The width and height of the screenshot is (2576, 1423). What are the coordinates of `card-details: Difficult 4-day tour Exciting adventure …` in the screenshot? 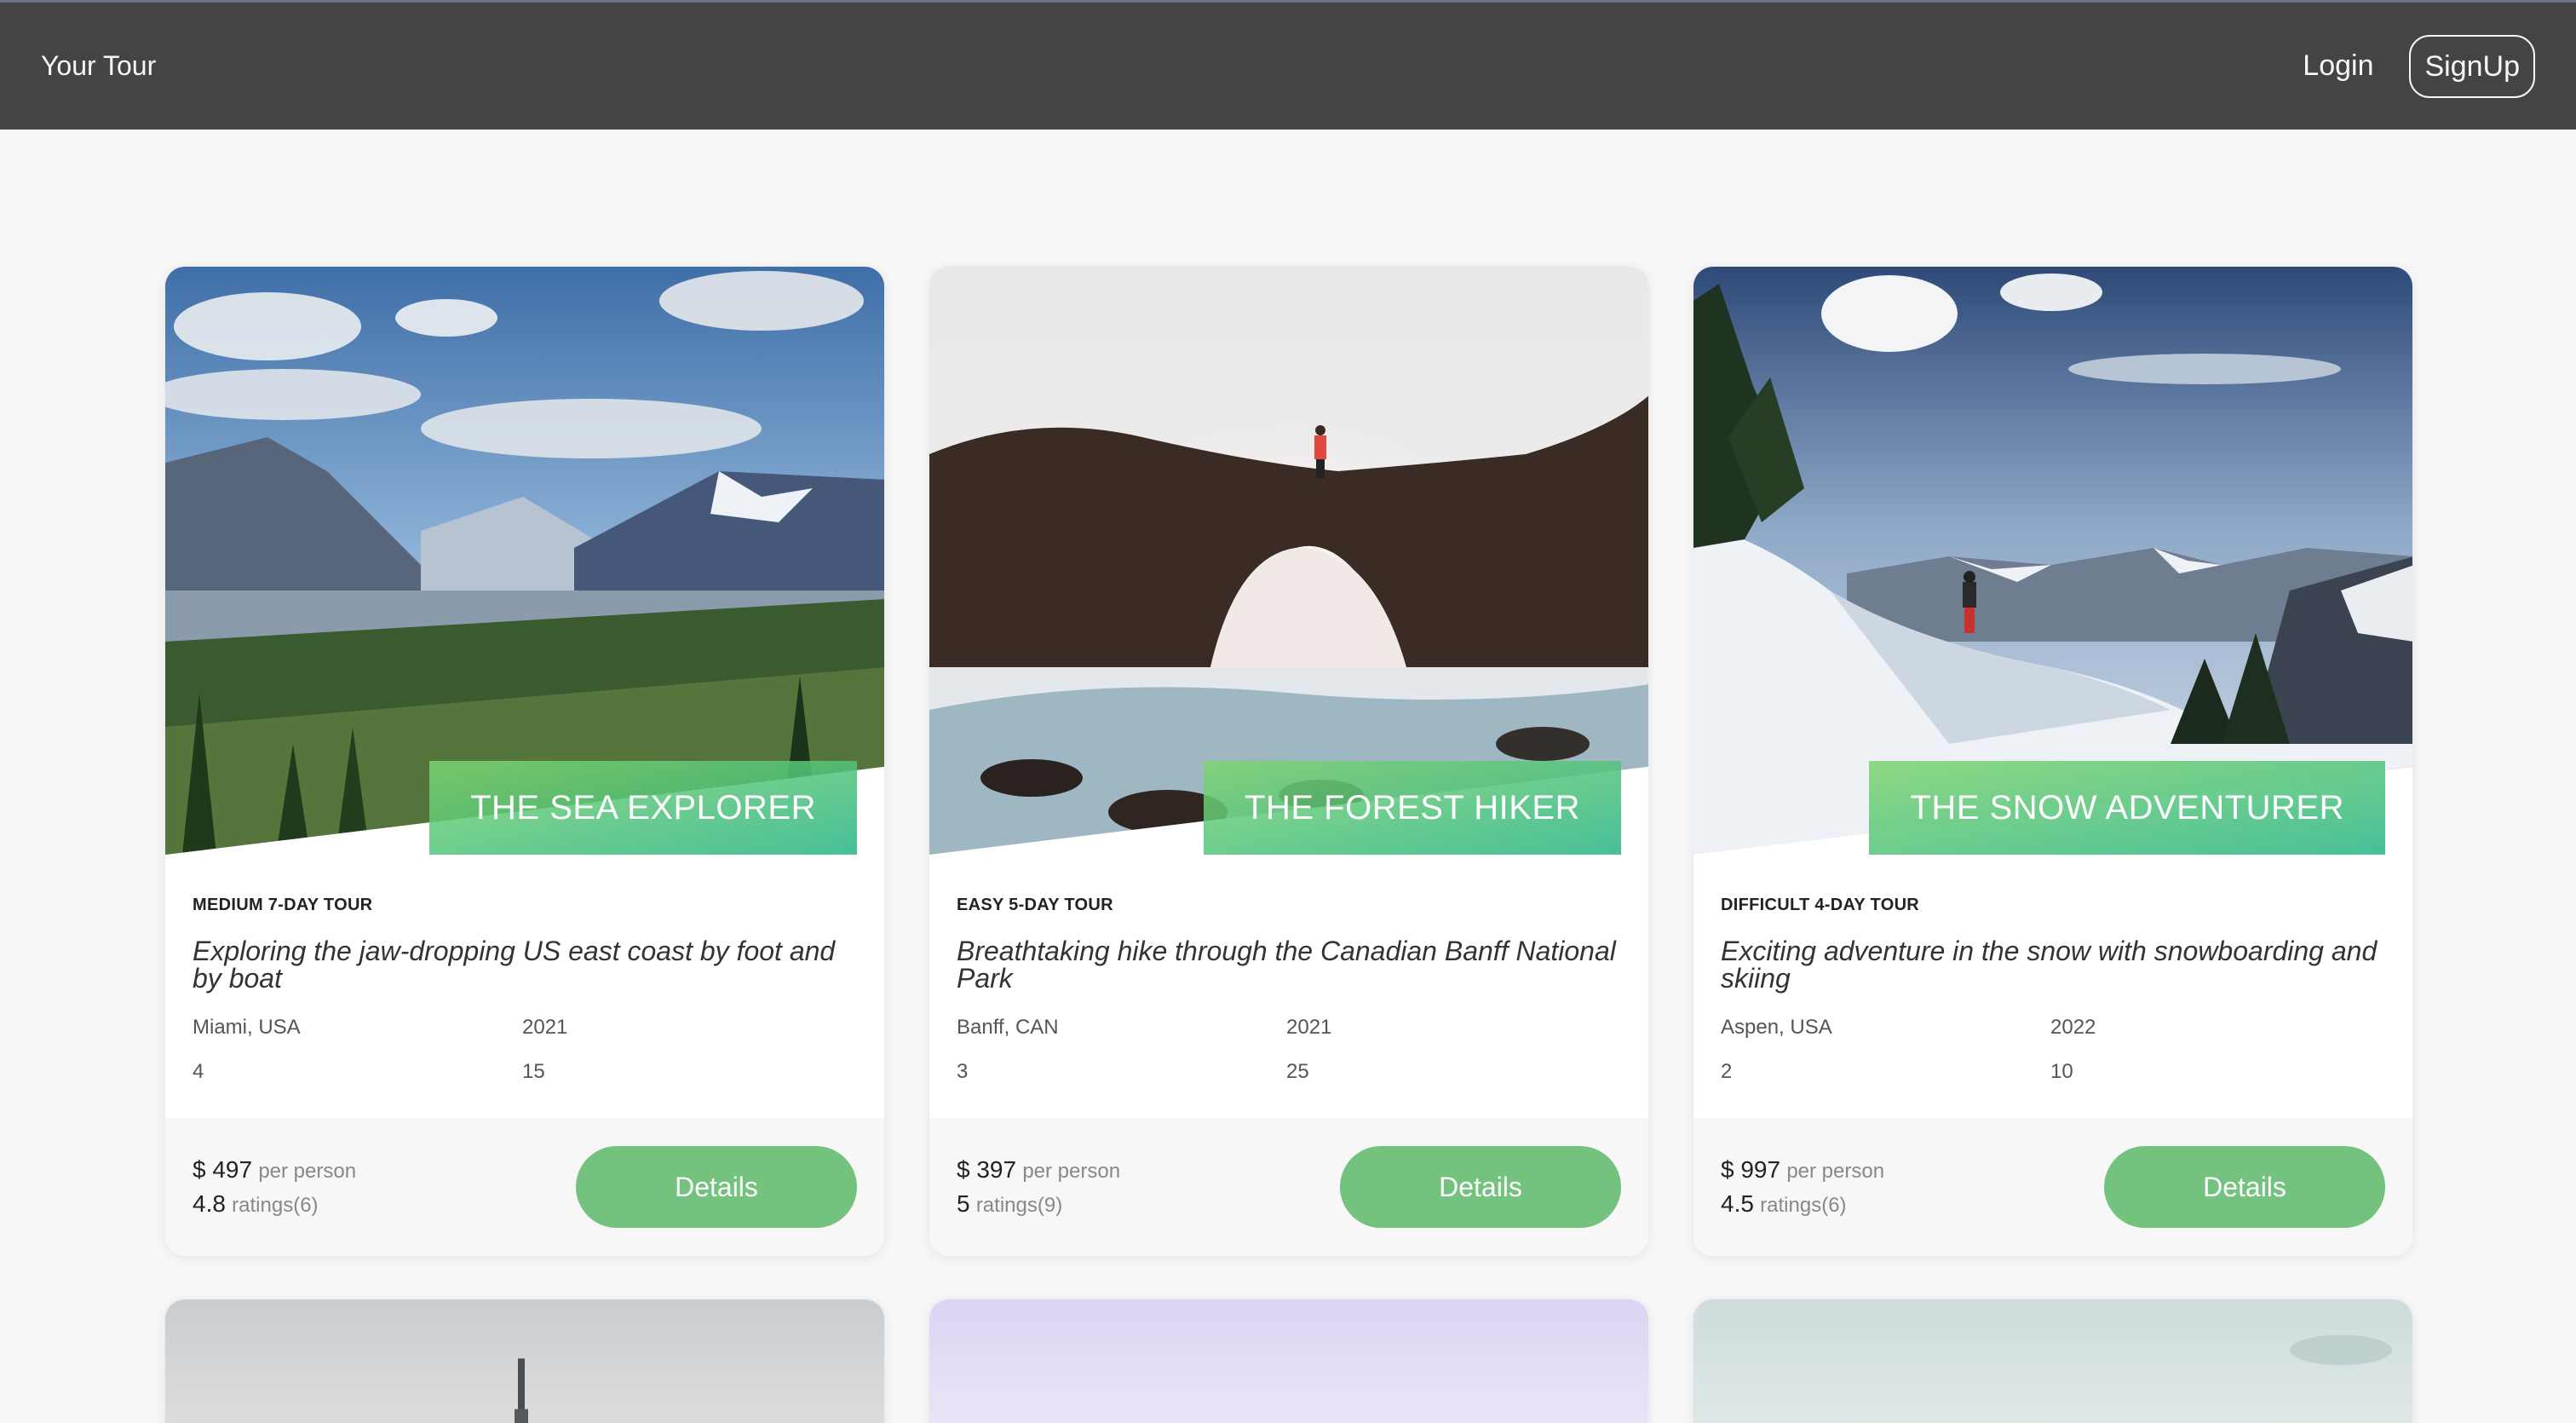 It's located at (2052, 987).